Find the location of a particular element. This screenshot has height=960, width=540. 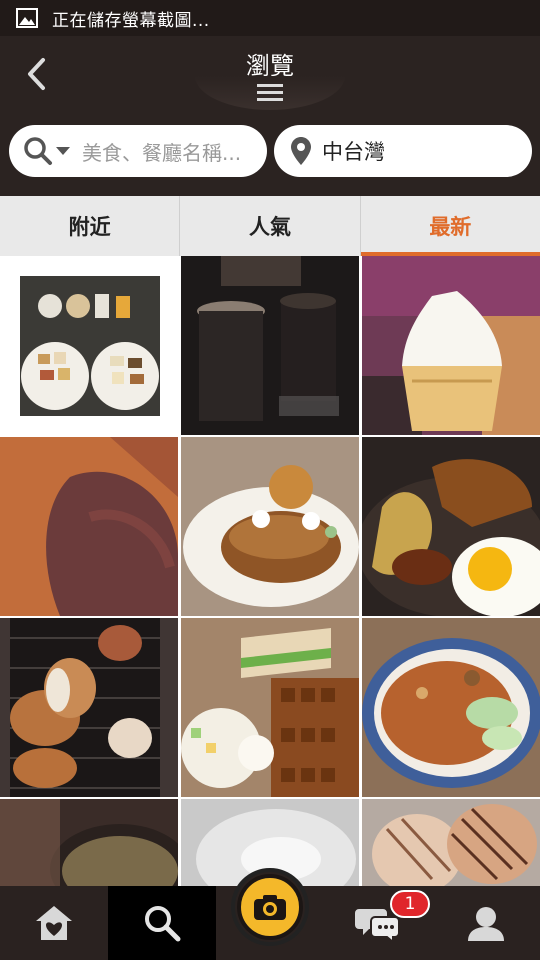

nav-home-button is located at coordinates (54, 923).